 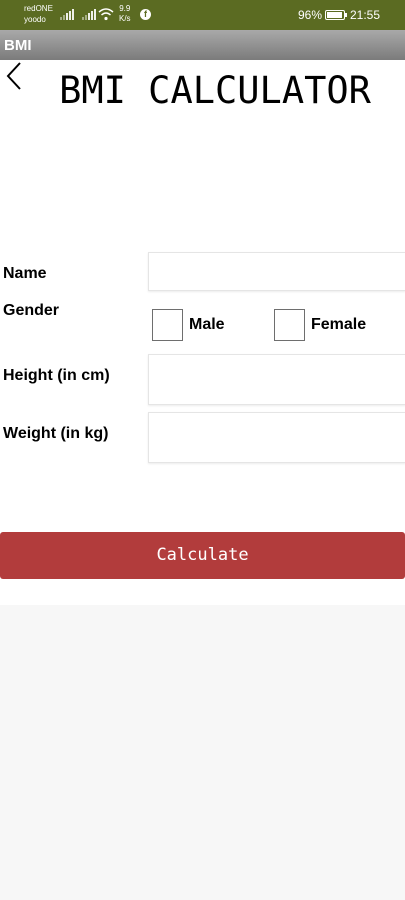 What do you see at coordinates (56, 433) in the screenshot?
I see `weight-label: Weight (in kg)` at bounding box center [56, 433].